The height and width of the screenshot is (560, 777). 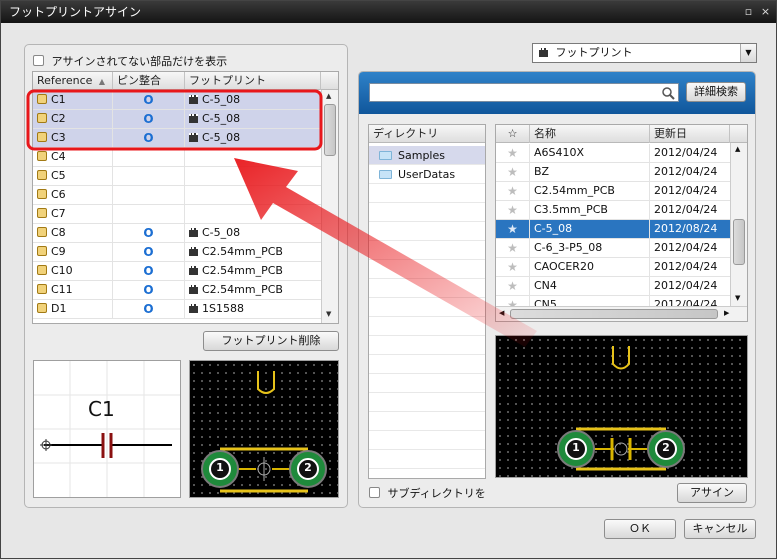 I want to click on table-row: C7, so click(x=177, y=214).